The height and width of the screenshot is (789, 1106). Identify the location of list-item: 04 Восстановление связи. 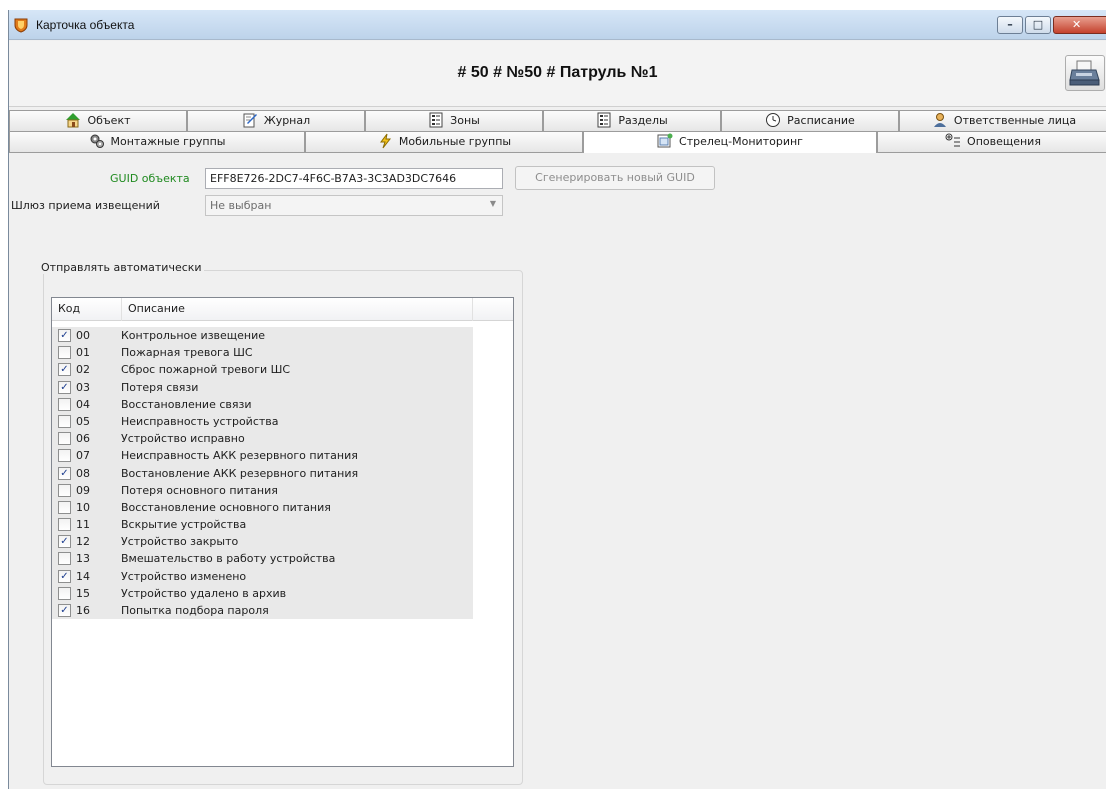
(262, 404).